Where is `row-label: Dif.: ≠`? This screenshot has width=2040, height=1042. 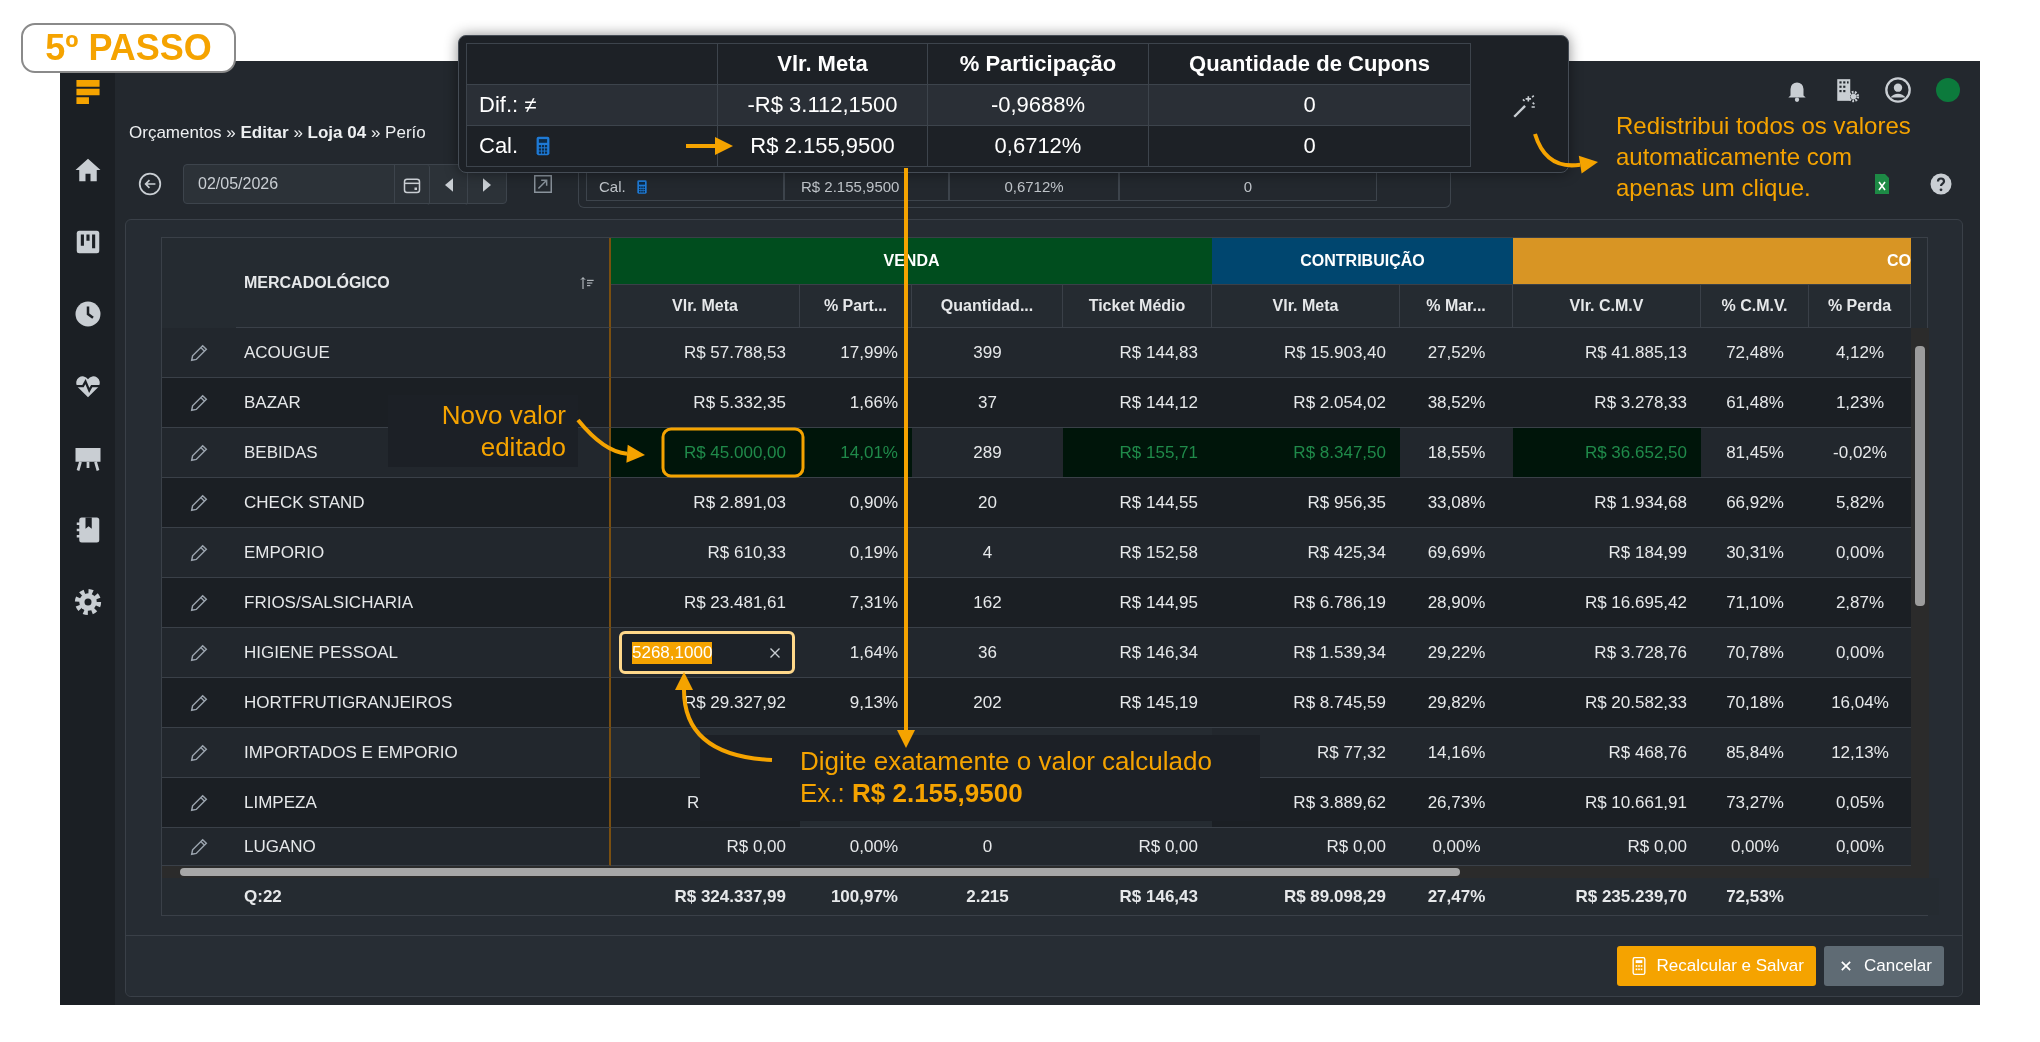 row-label: Dif.: ≠ is located at coordinates (508, 105).